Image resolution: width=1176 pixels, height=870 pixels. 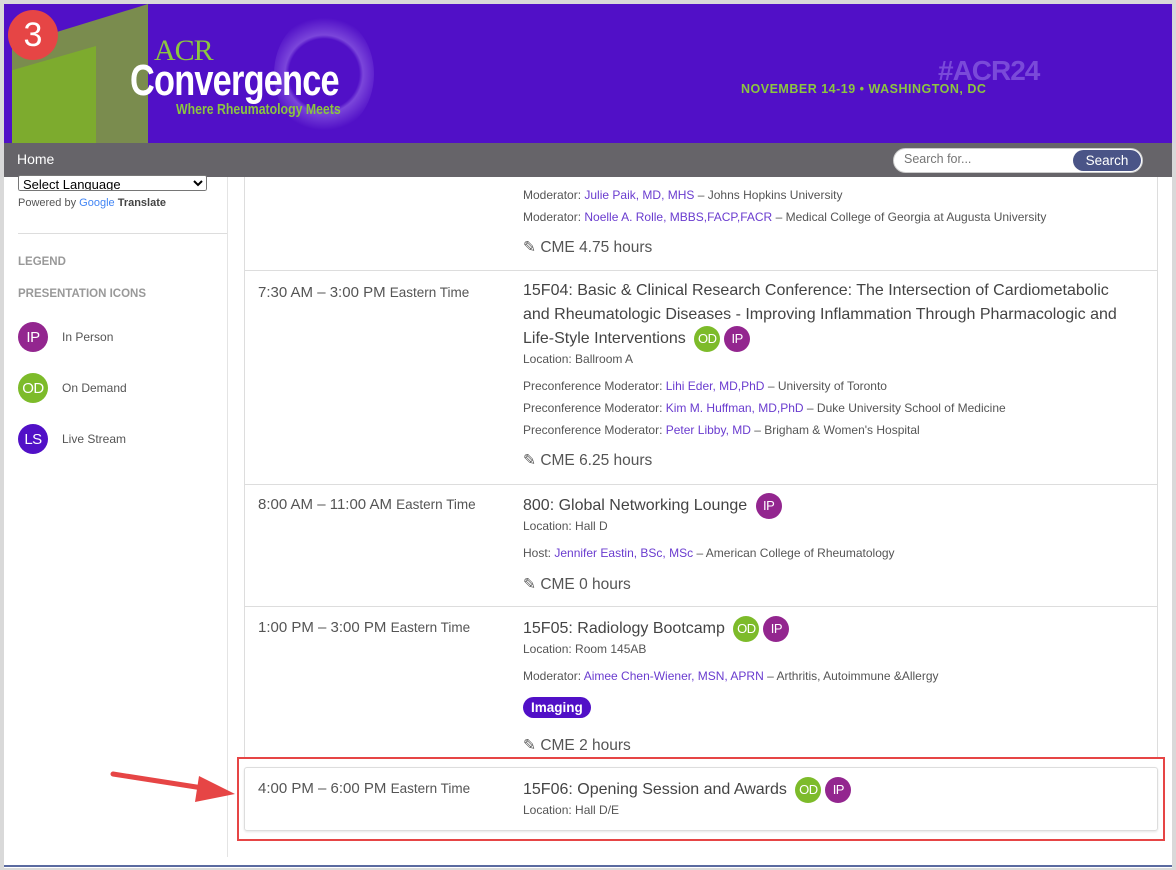 What do you see at coordinates (1107, 160) in the screenshot?
I see `search-button: Search` at bounding box center [1107, 160].